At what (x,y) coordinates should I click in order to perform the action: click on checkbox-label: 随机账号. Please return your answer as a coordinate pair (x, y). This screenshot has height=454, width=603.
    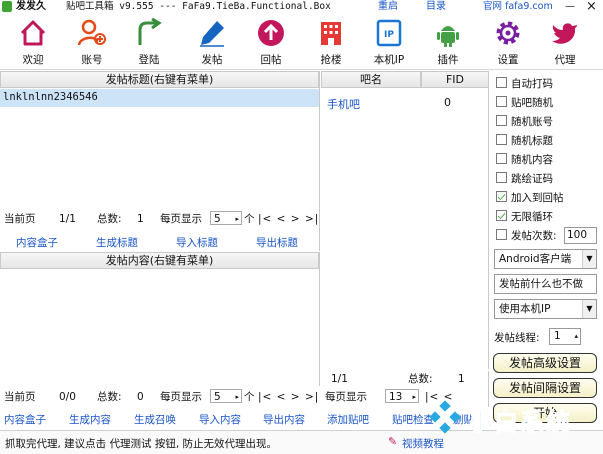
    Looking at the image, I should click on (532, 122).